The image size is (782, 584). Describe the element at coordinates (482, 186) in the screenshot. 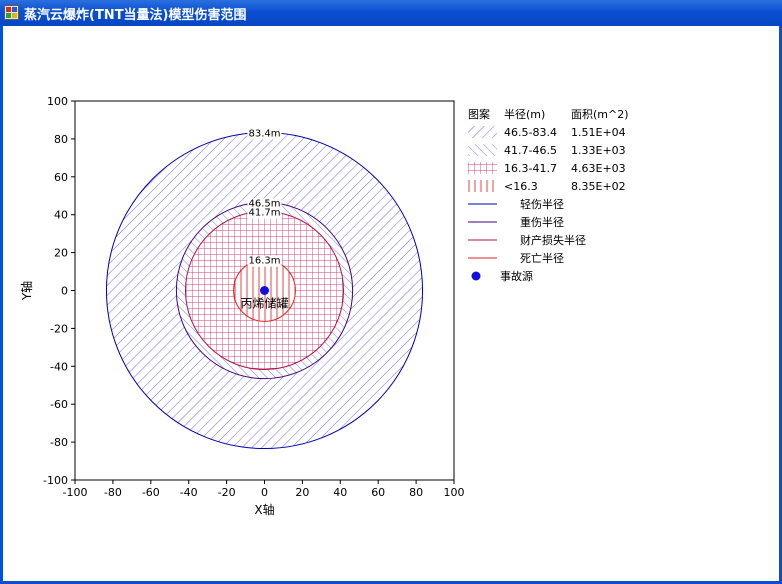

I see `legend-swatch-vertical` at that location.